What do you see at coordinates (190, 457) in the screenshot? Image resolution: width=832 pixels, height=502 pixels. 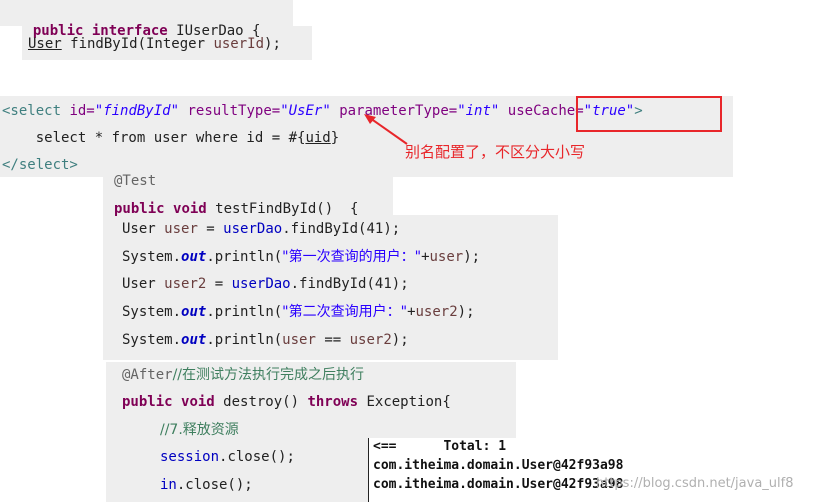 I see `session-var: session` at bounding box center [190, 457].